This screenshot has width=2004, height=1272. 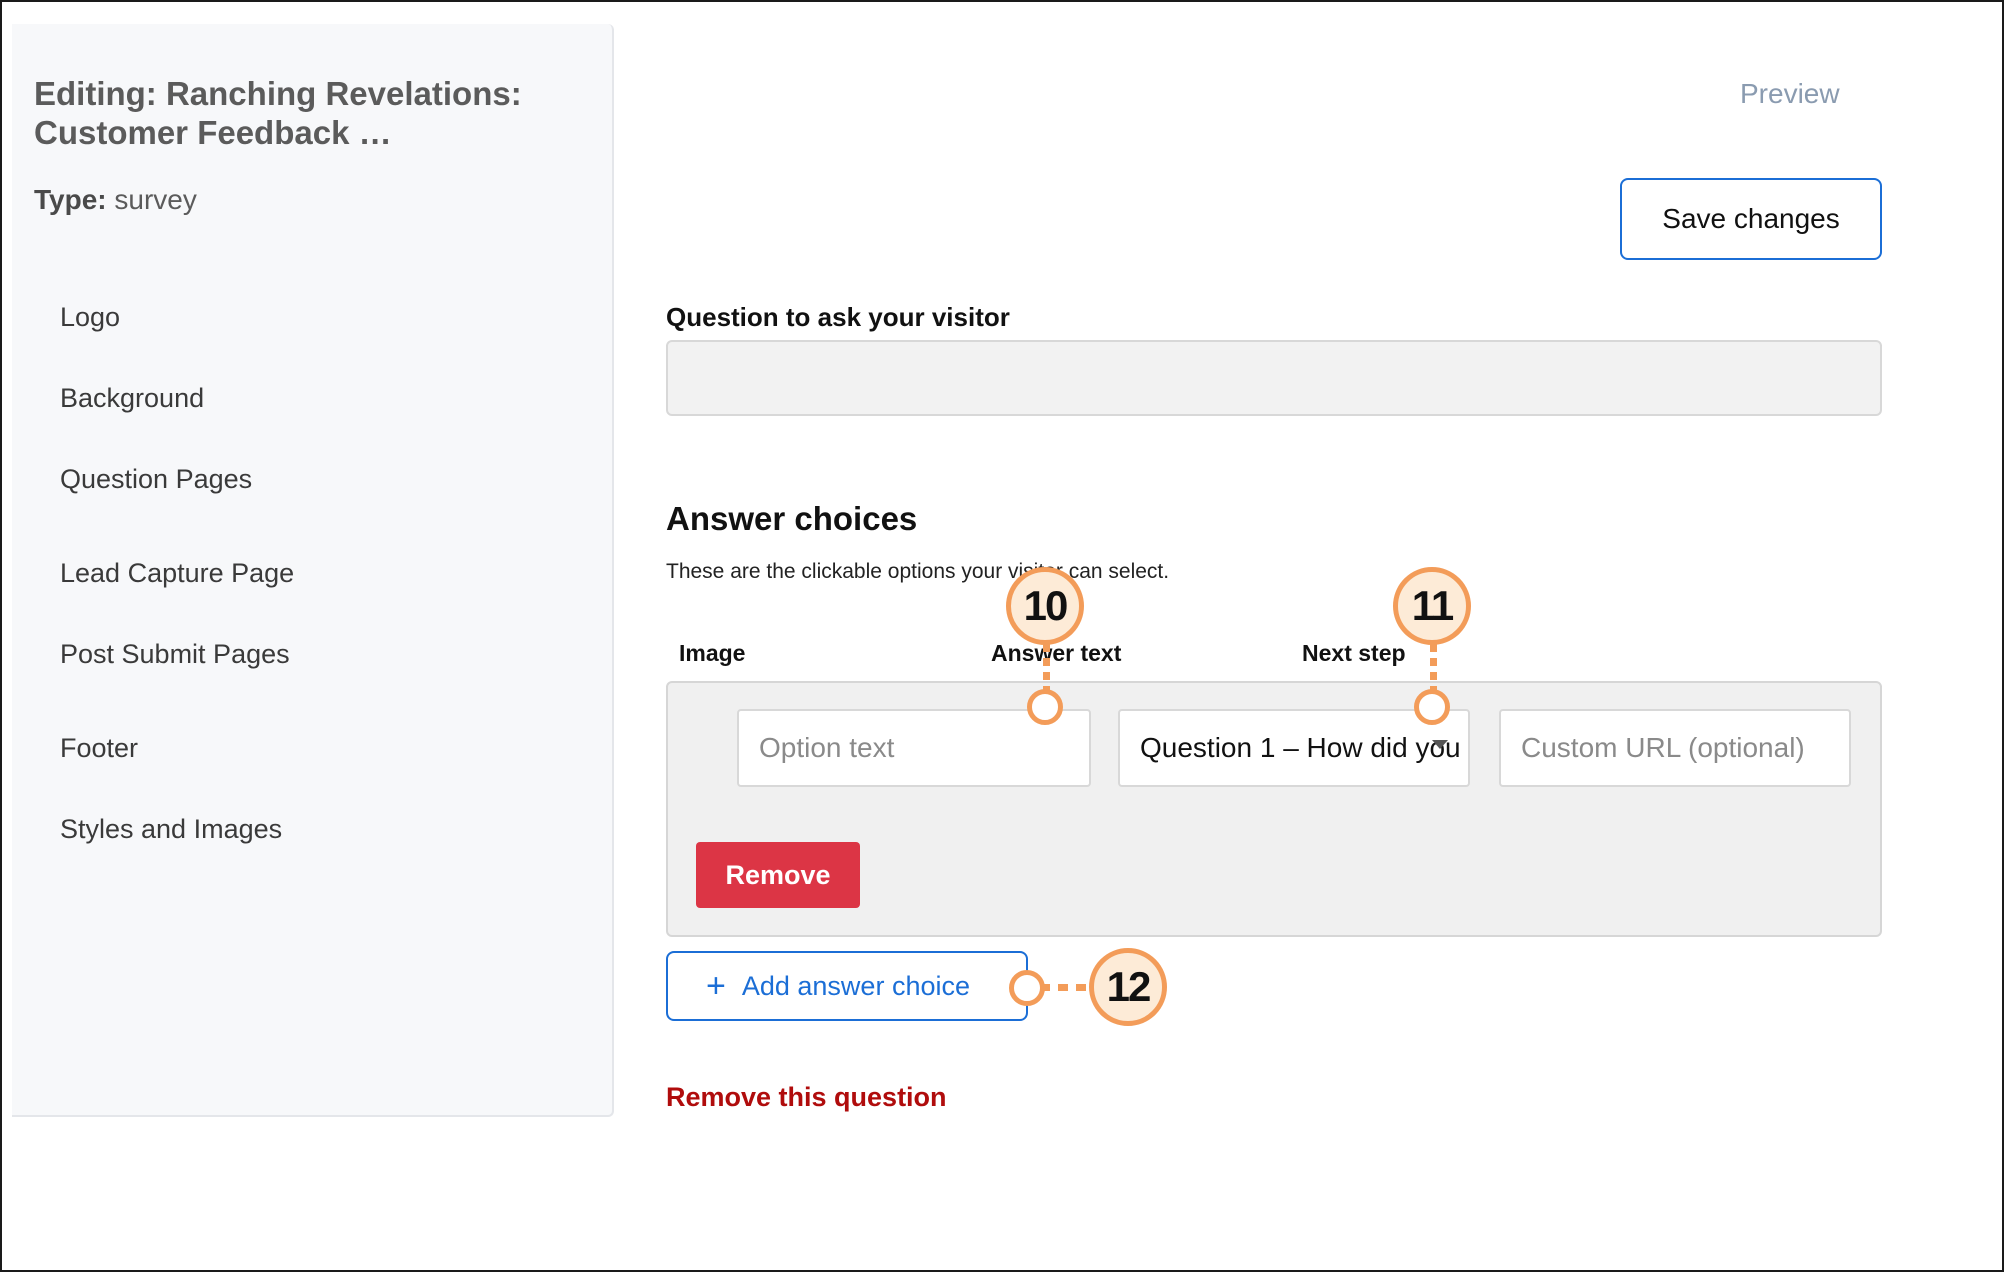 I want to click on custom-url-input: Custom URL (optional), so click(x=1675, y=748).